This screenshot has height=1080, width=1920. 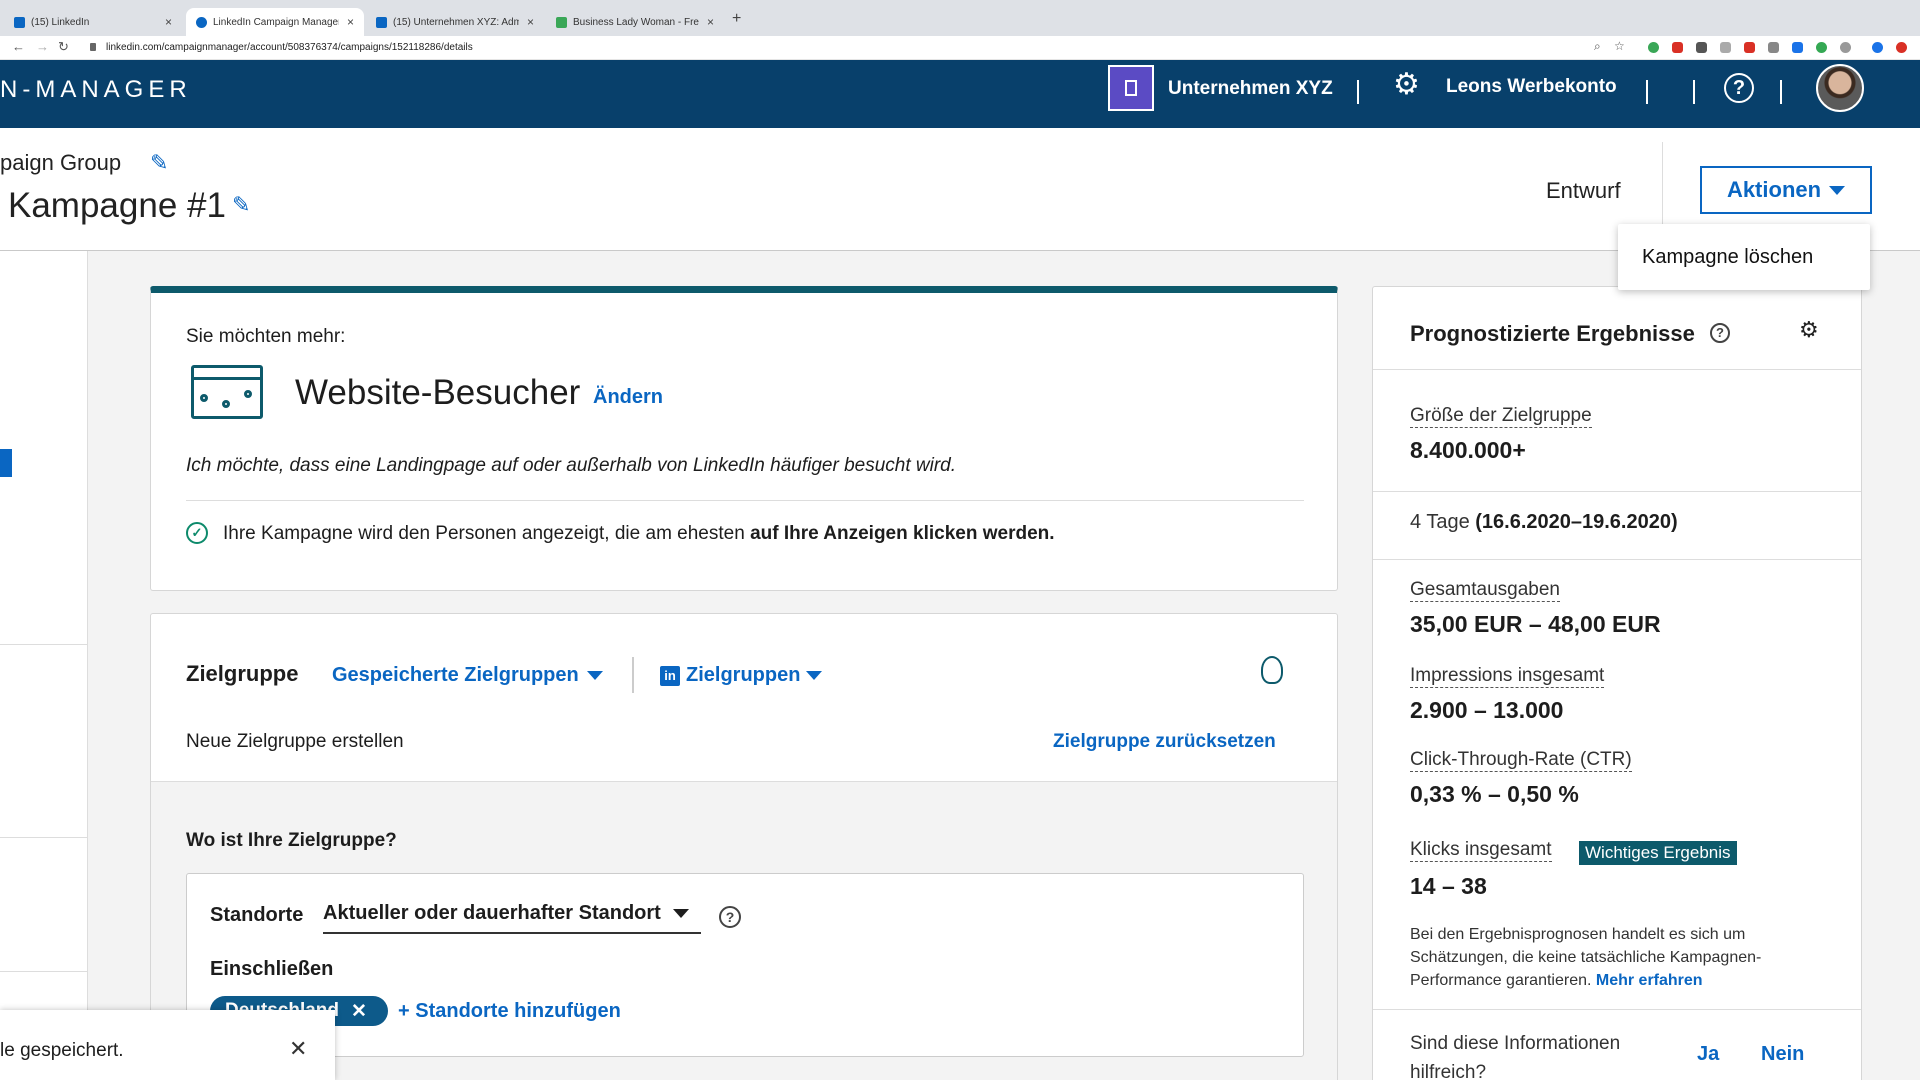 I want to click on saved-toast: le gespeichert. ✕, so click(x=167, y=1045).